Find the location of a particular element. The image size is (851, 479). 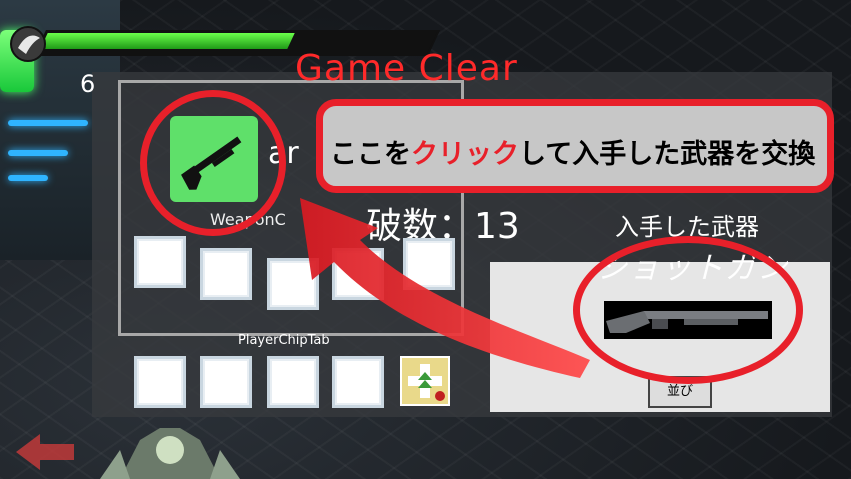

annotation-circle-weapon is located at coordinates (213, 163).